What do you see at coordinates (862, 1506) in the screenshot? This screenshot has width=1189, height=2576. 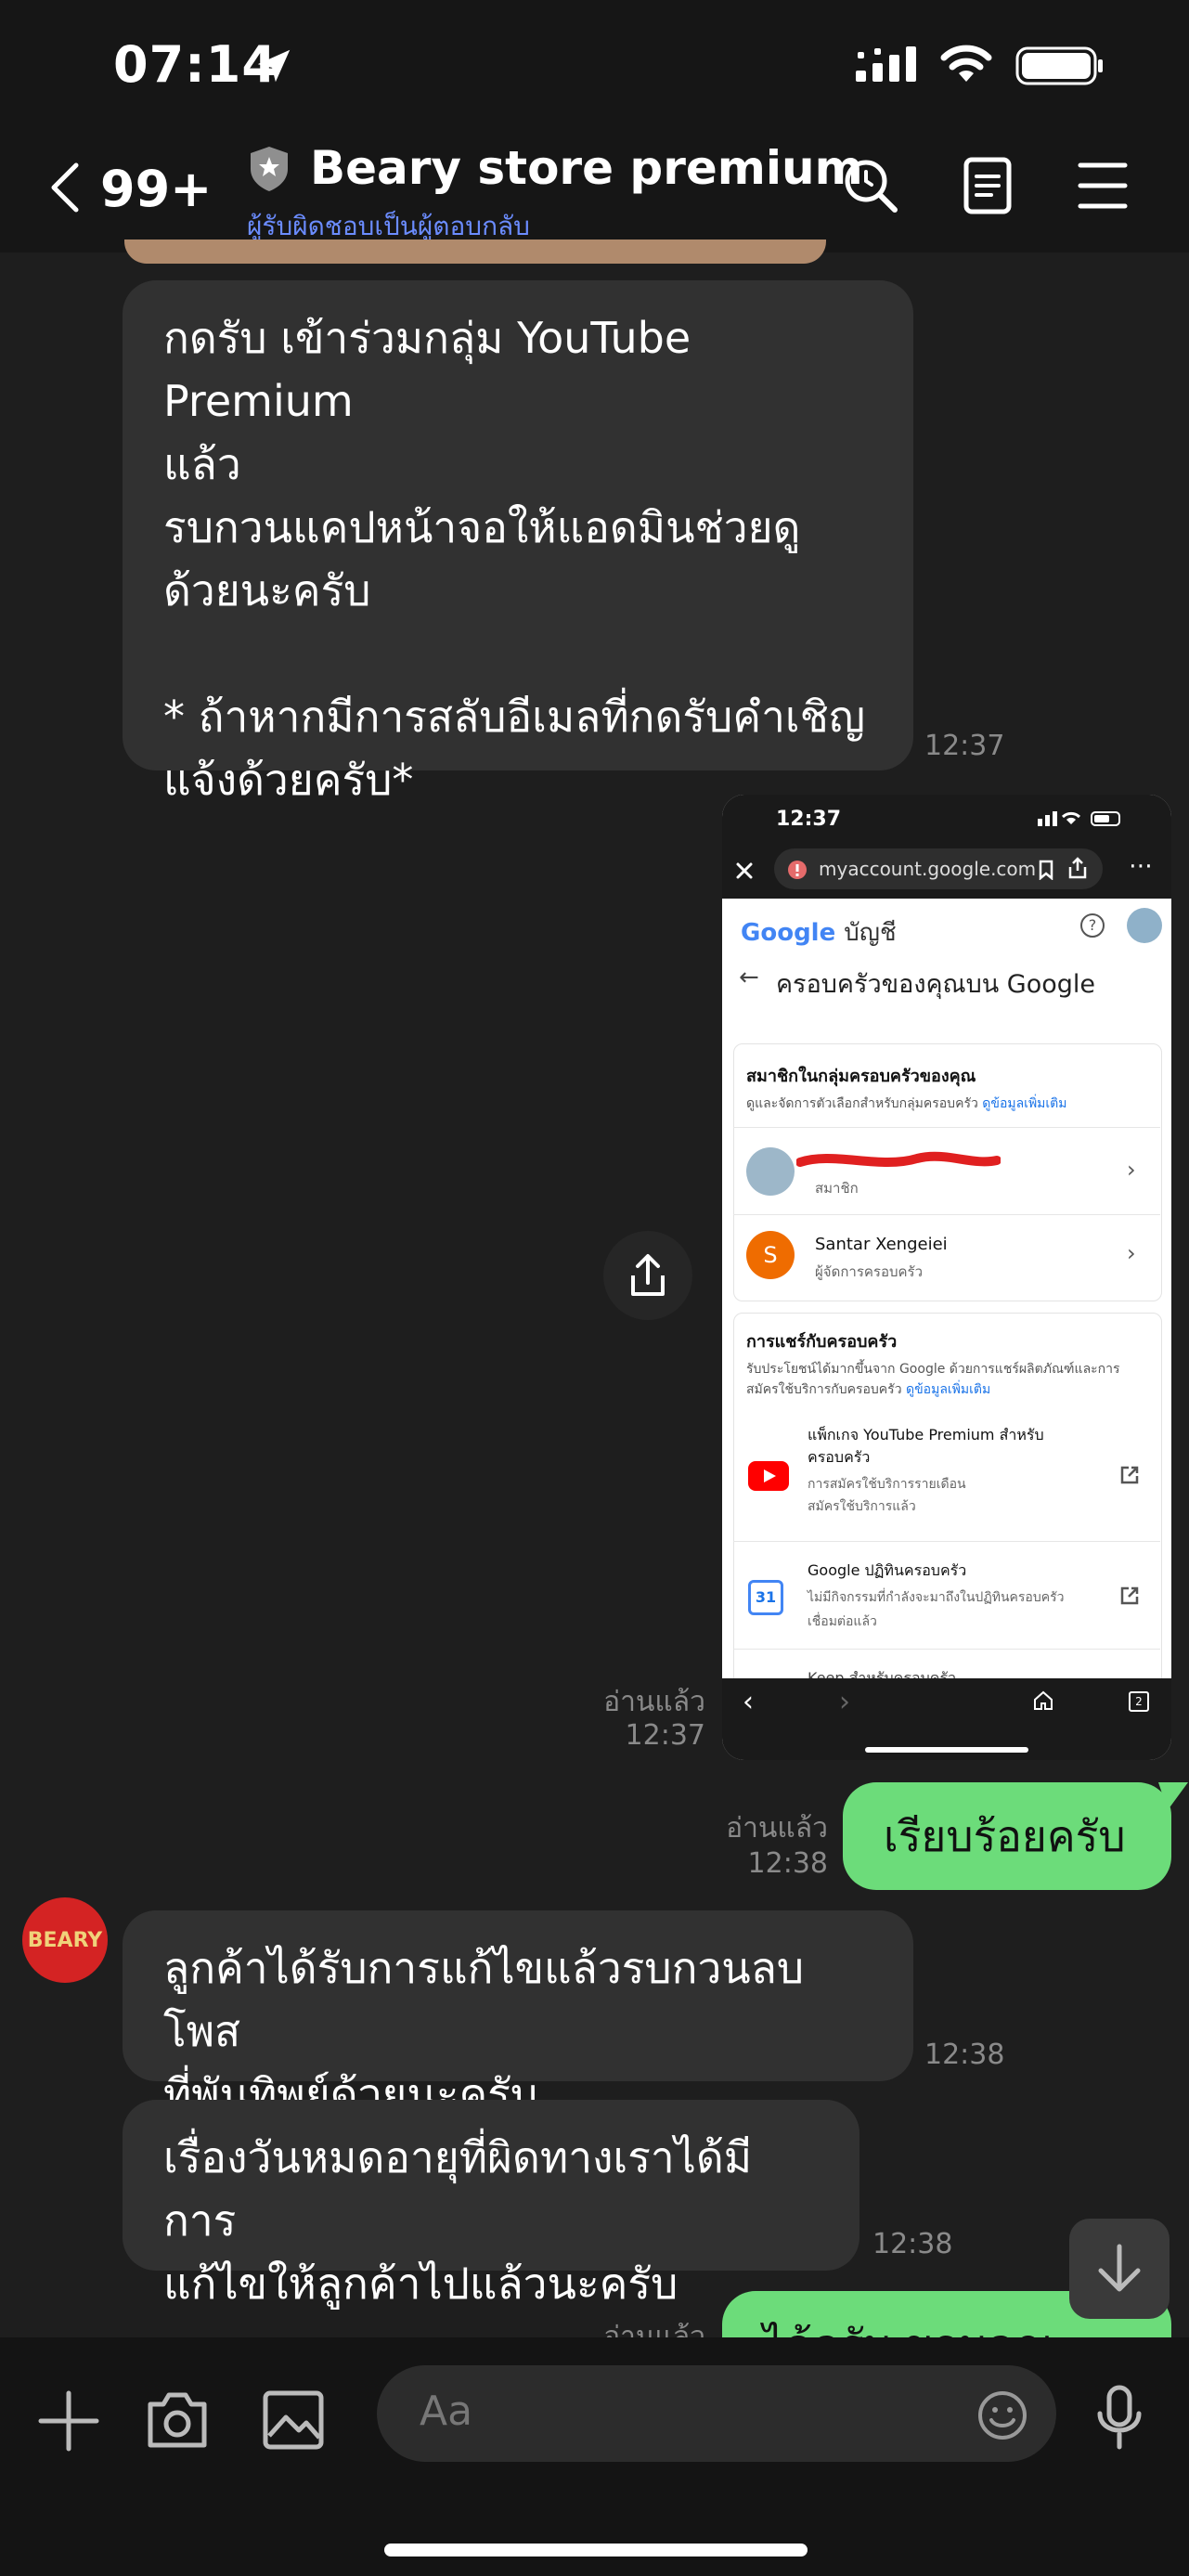 I see `yt-plan-sub2: สมัครใช้บริการแล้ว` at bounding box center [862, 1506].